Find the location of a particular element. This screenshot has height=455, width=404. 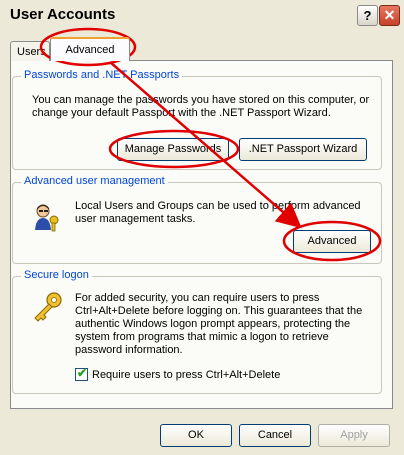

ok-button: OK is located at coordinates (196, 435).